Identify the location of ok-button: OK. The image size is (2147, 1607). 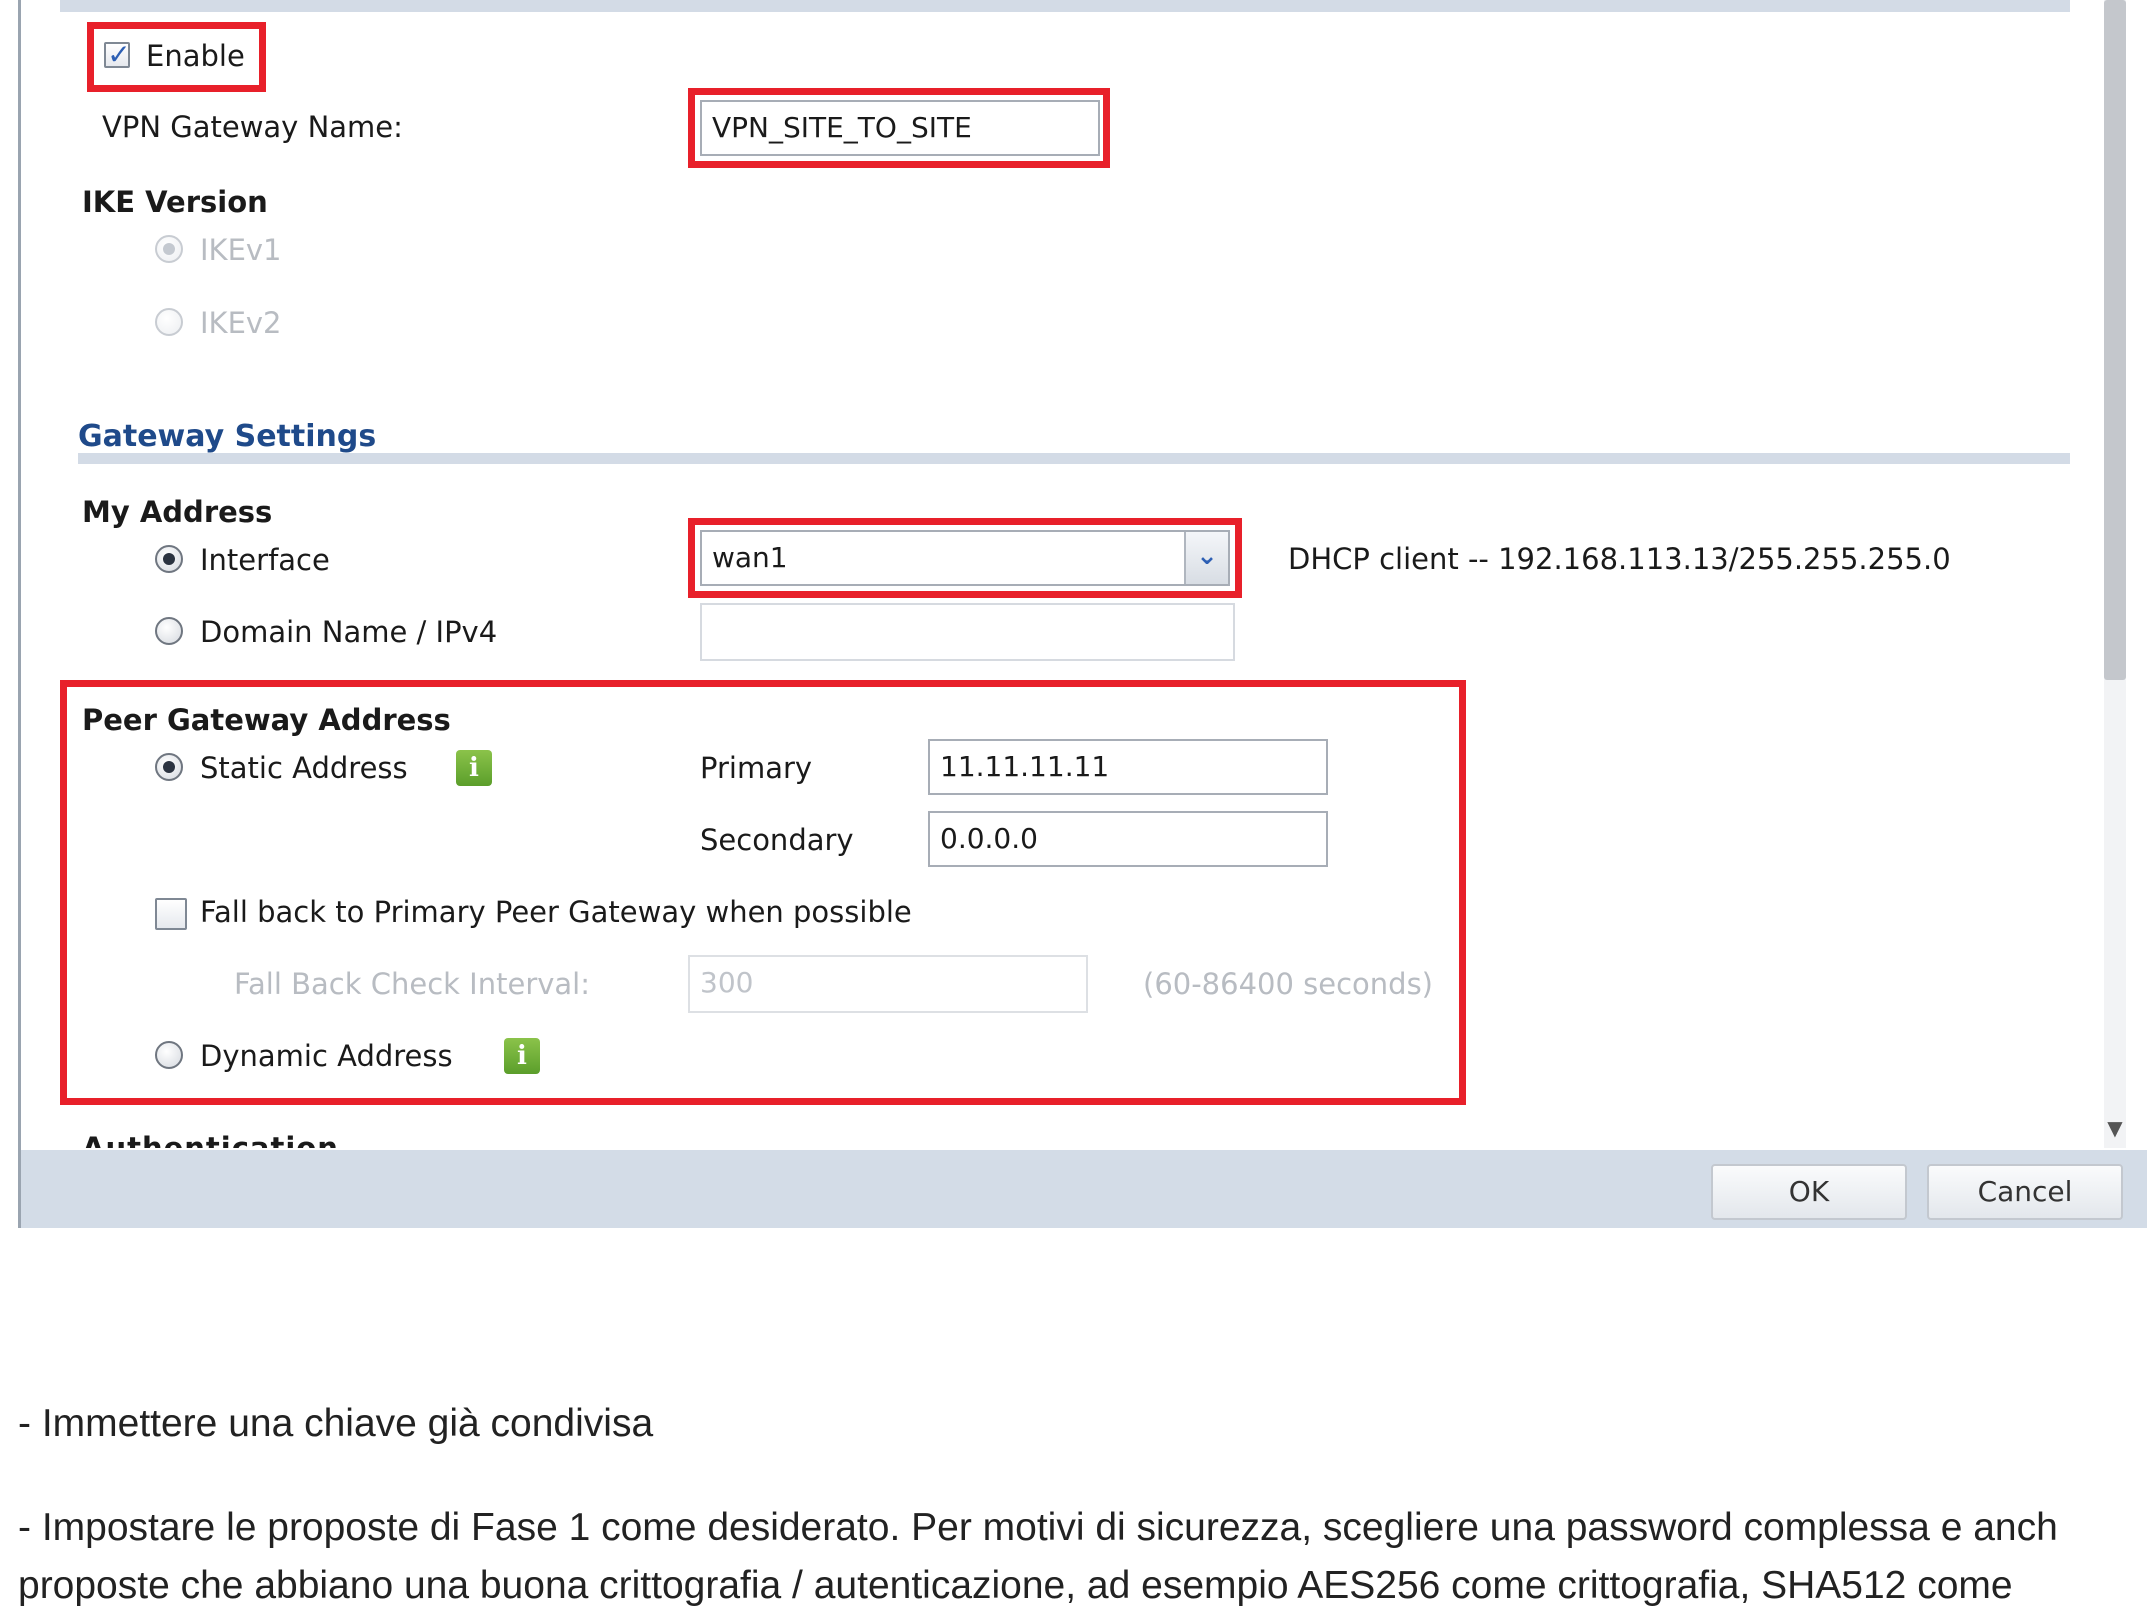
(1809, 1192).